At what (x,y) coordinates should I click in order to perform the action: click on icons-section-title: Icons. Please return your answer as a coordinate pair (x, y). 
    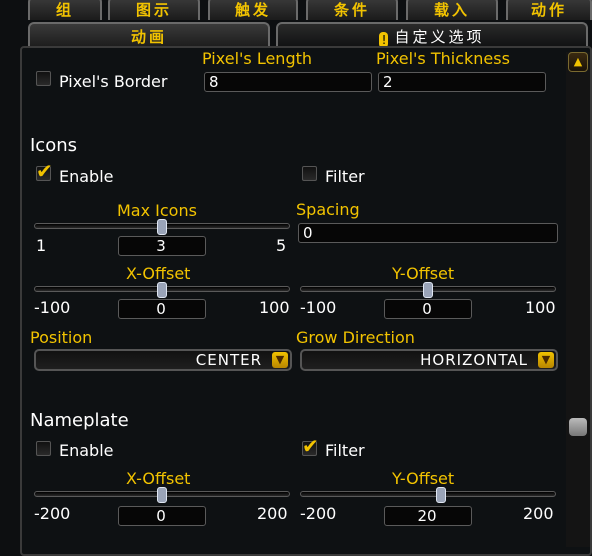
    Looking at the image, I should click on (54, 145).